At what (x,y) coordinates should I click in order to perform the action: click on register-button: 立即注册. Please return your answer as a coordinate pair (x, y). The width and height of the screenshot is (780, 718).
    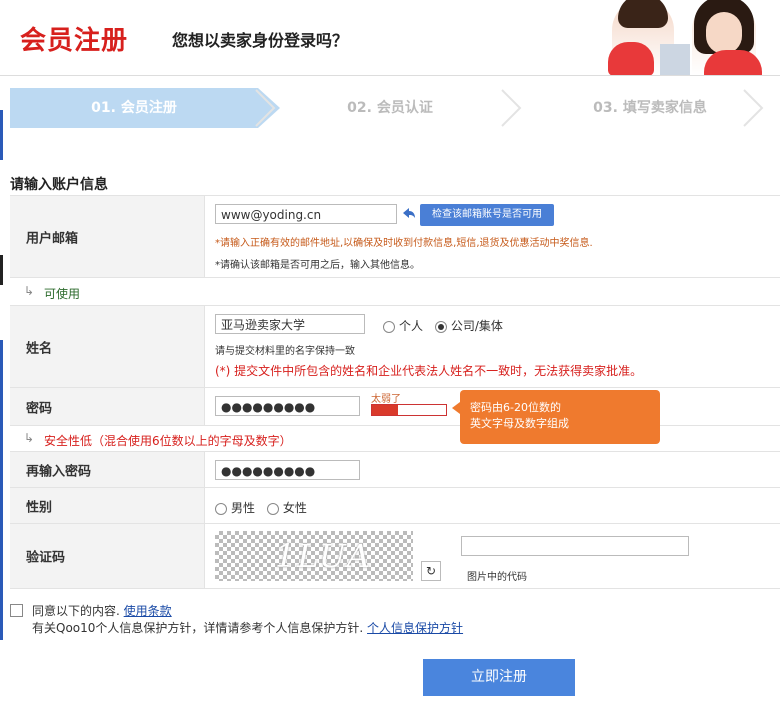
    Looking at the image, I should click on (499, 677).